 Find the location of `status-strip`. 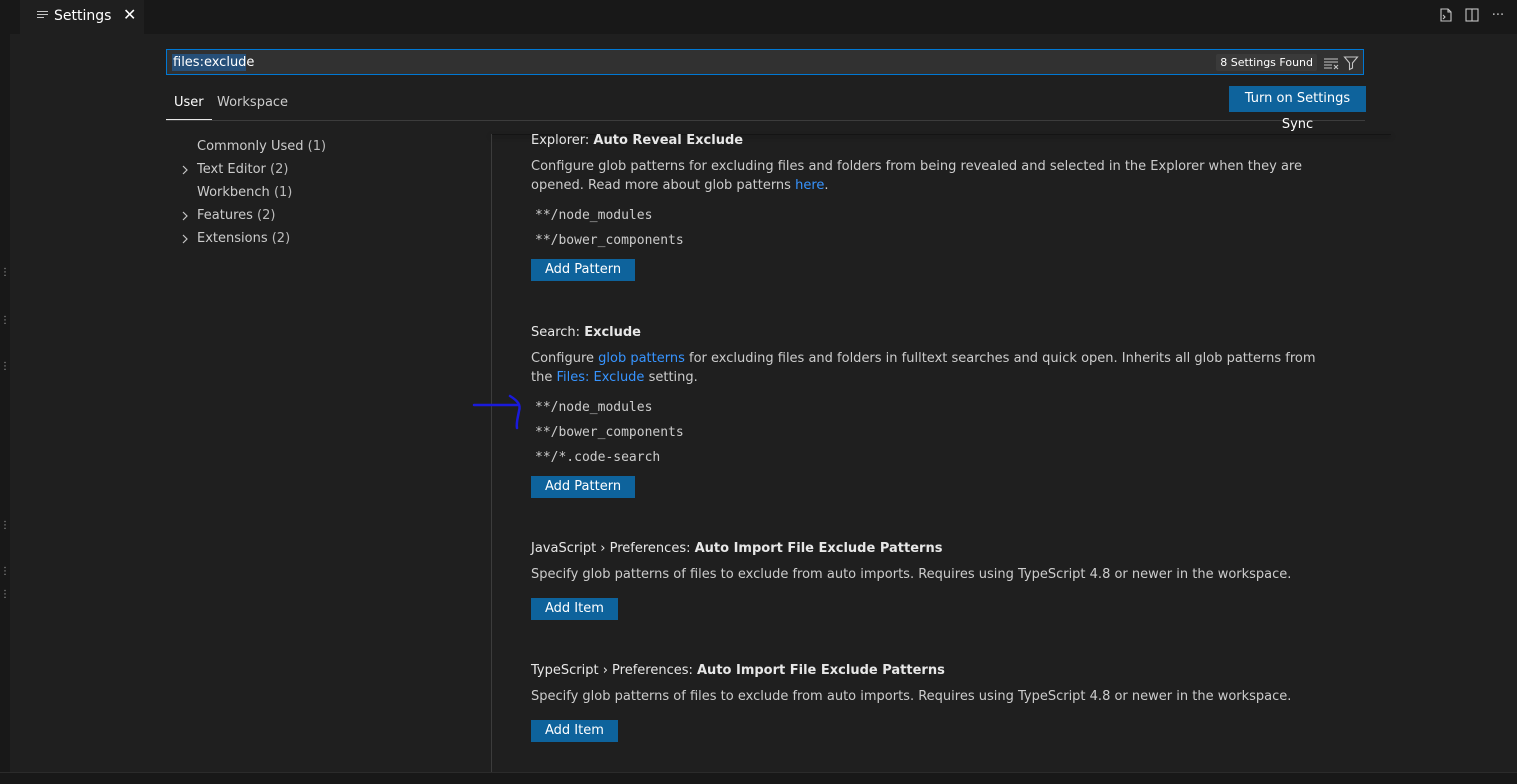

status-strip is located at coordinates (758, 778).